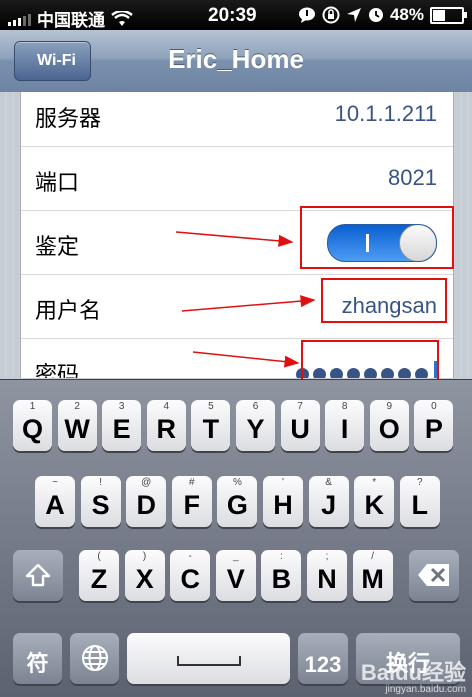 The width and height of the screenshot is (472, 697). Describe the element at coordinates (425, 689) in the screenshot. I see `watermark-url: jingyan.baidu.com` at that location.